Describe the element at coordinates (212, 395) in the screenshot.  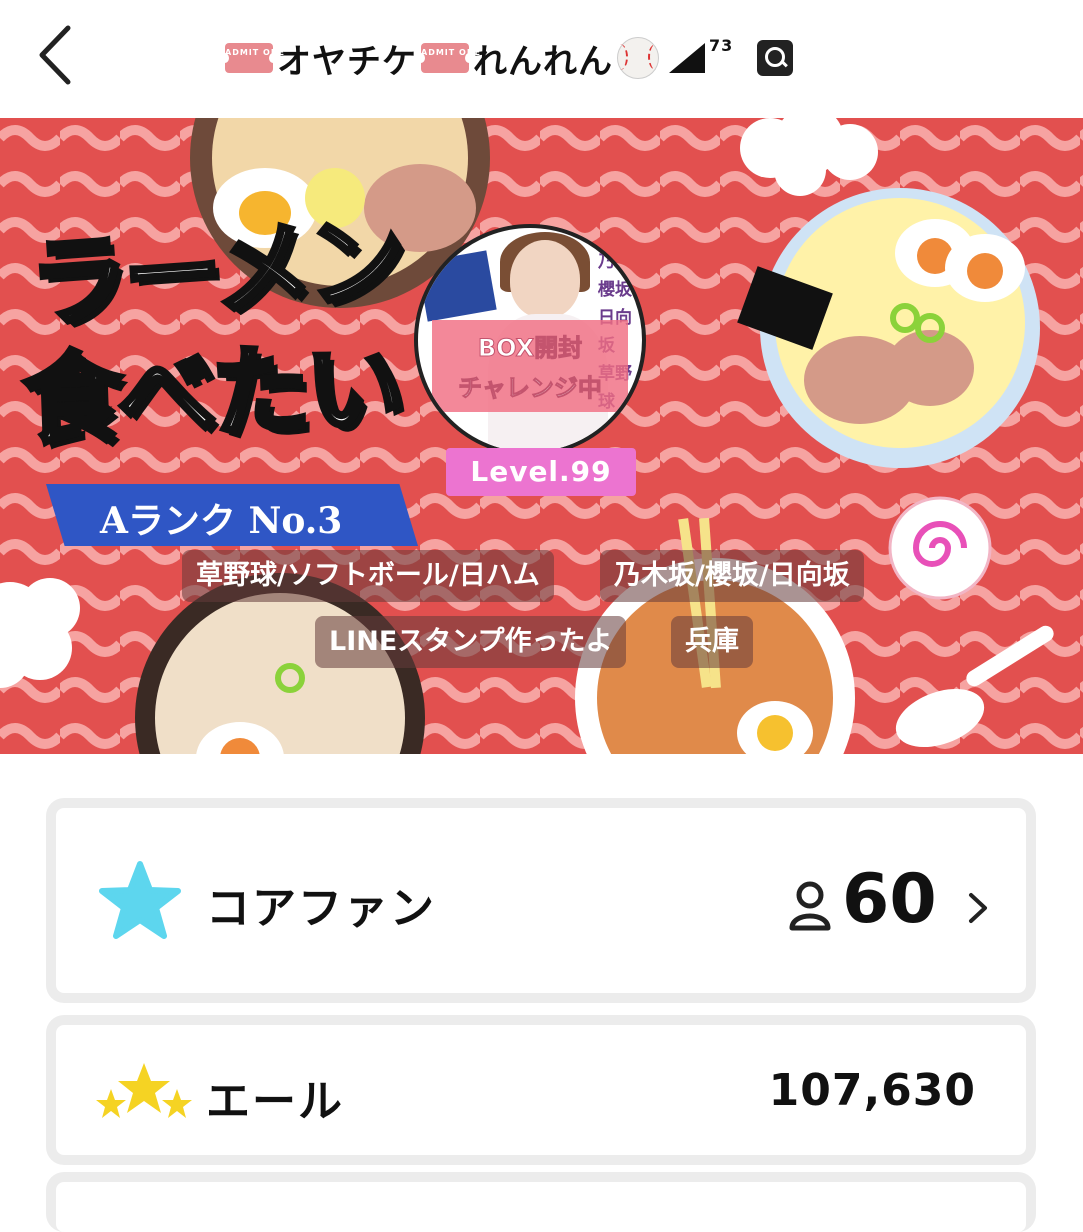
I see `banner-title-line2: 食べたい` at that location.